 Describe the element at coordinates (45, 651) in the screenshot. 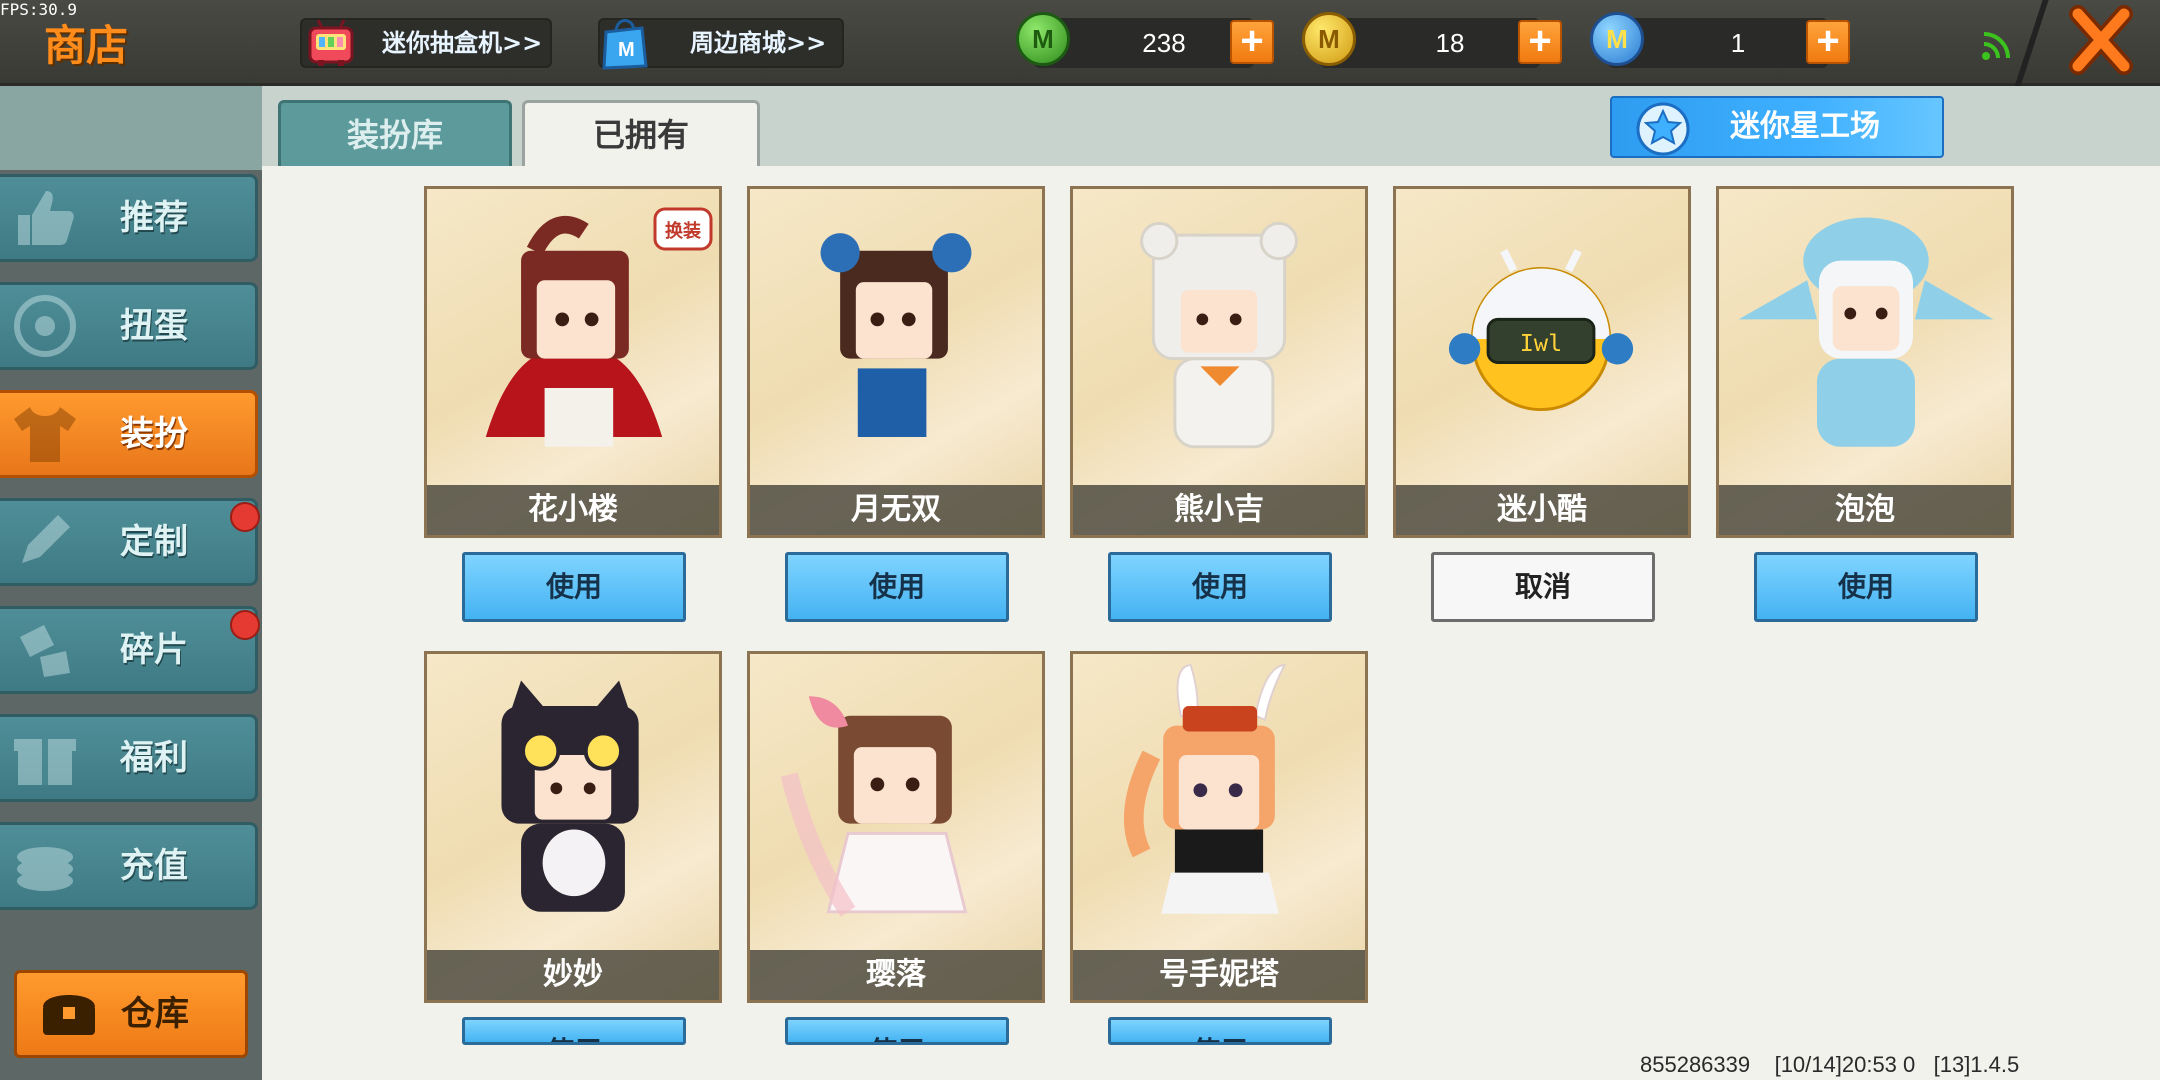

I see `shards-icon` at that location.